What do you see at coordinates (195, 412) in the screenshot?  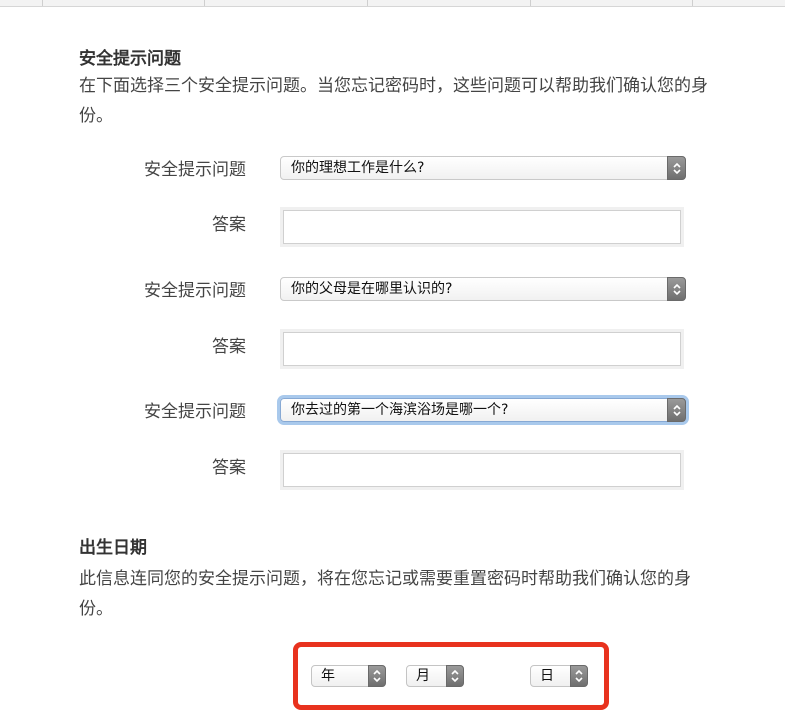 I see `security-question-3-label: 安全提示问题` at bounding box center [195, 412].